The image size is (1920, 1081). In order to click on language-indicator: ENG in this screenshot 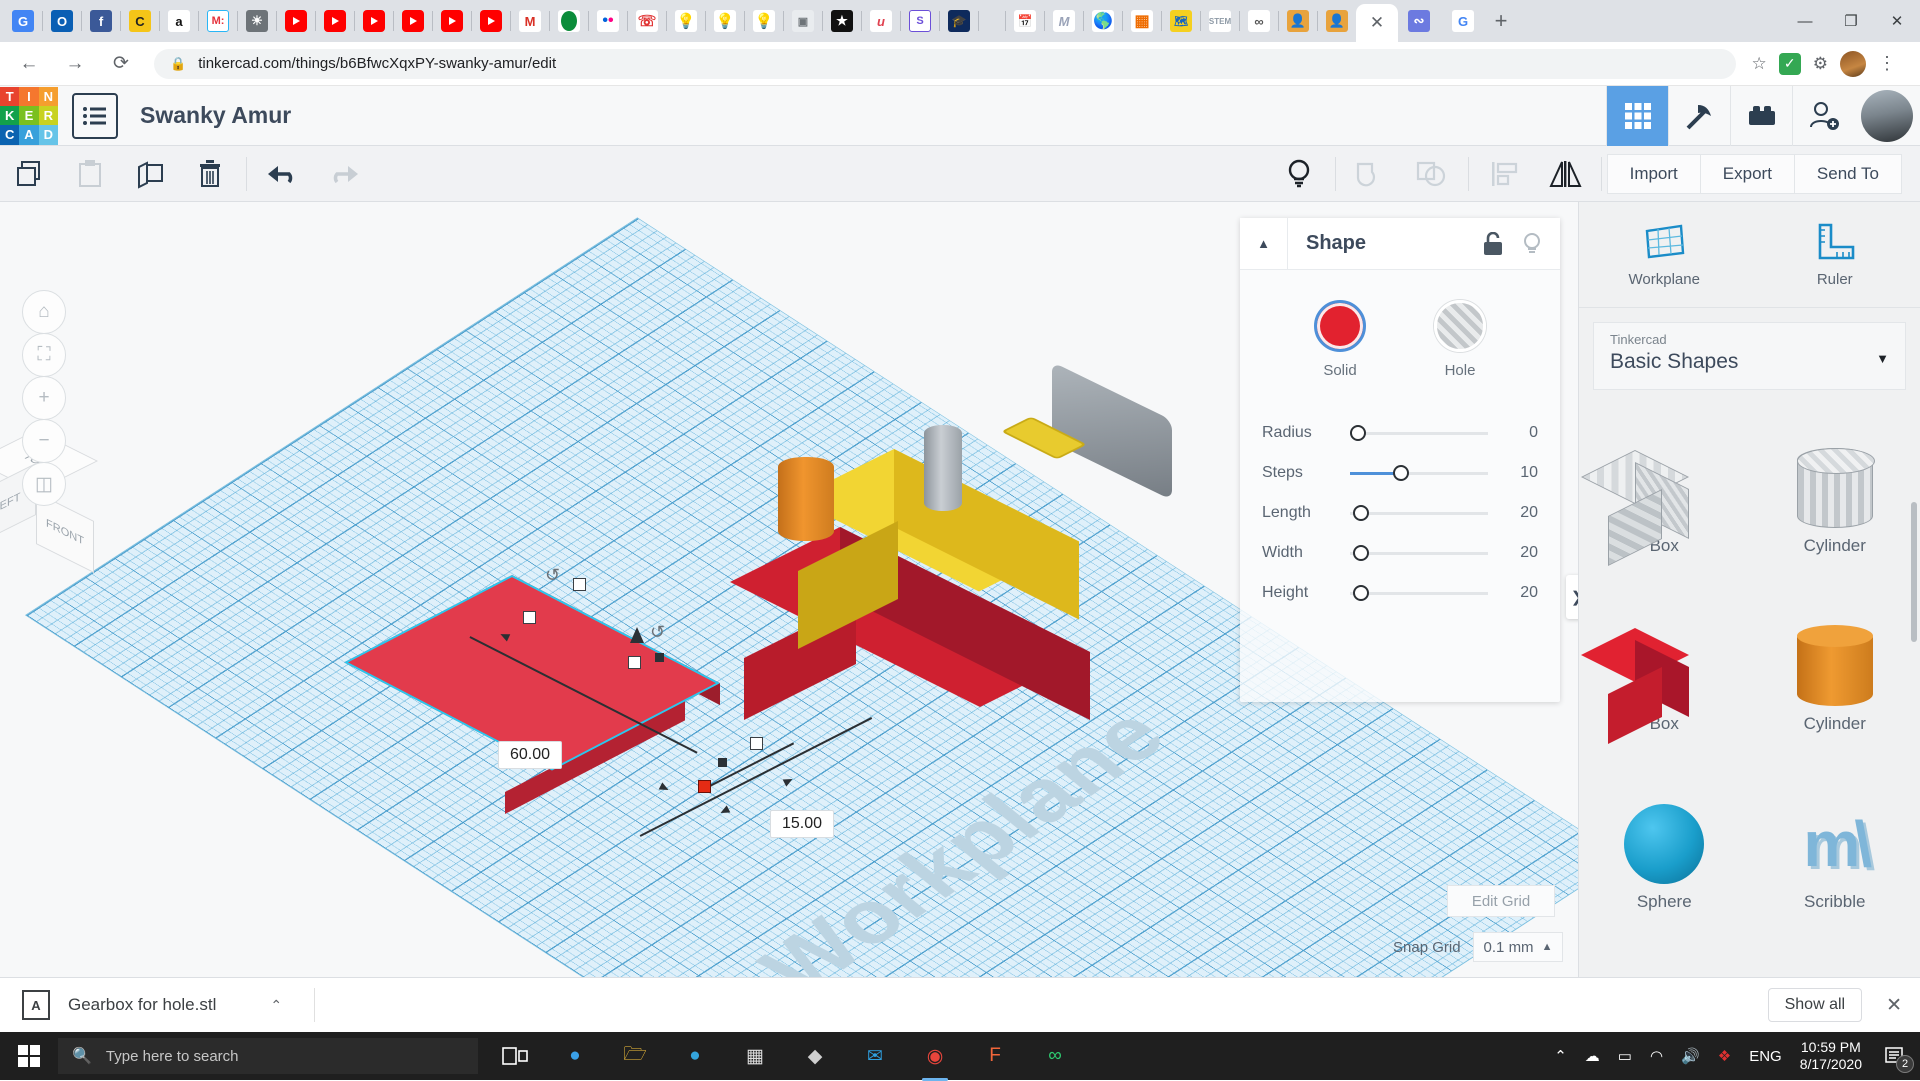, I will do `click(1765, 1056)`.